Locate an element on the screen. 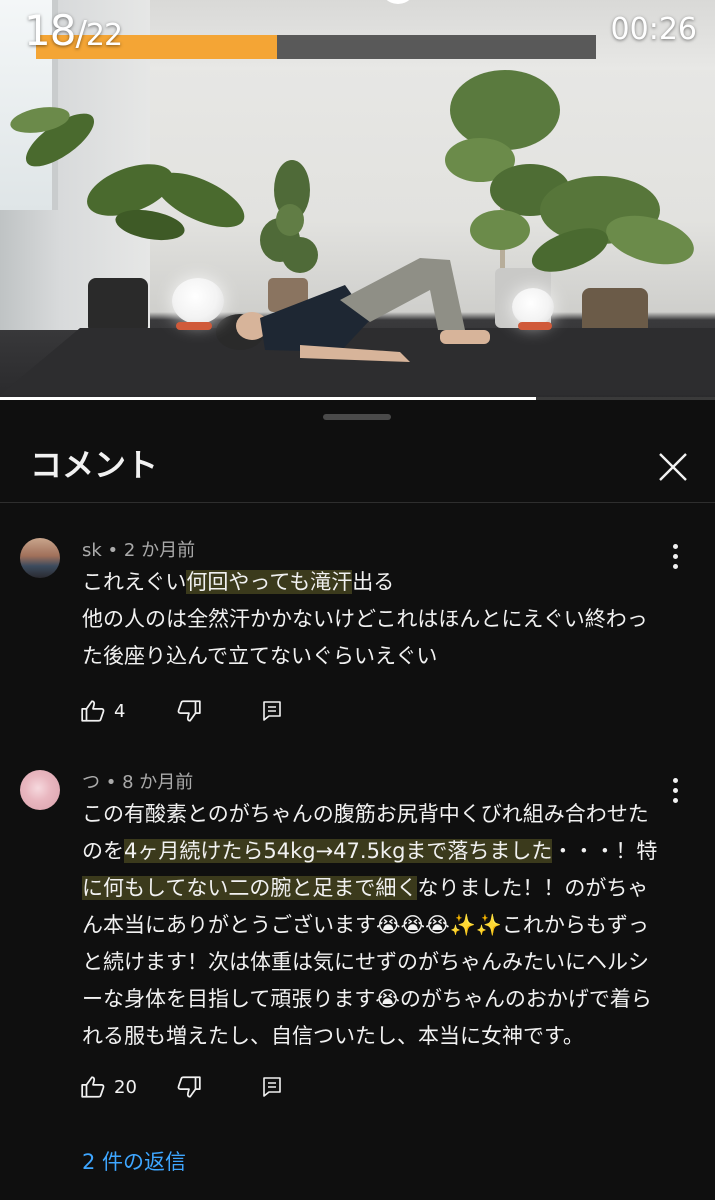 This screenshot has width=715, height=1200. like-button: 4 is located at coordinates (102, 711).